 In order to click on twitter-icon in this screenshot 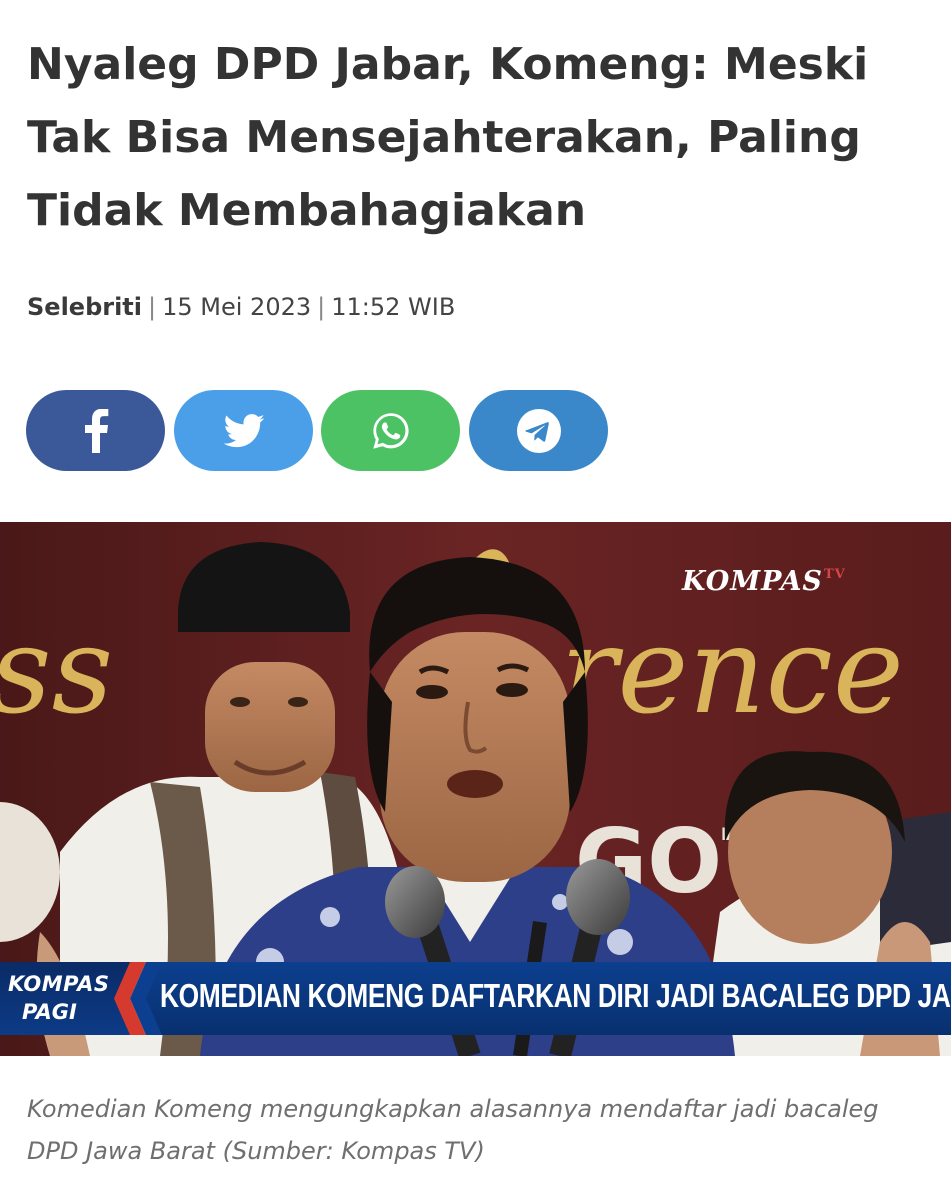, I will do `click(244, 430)`.